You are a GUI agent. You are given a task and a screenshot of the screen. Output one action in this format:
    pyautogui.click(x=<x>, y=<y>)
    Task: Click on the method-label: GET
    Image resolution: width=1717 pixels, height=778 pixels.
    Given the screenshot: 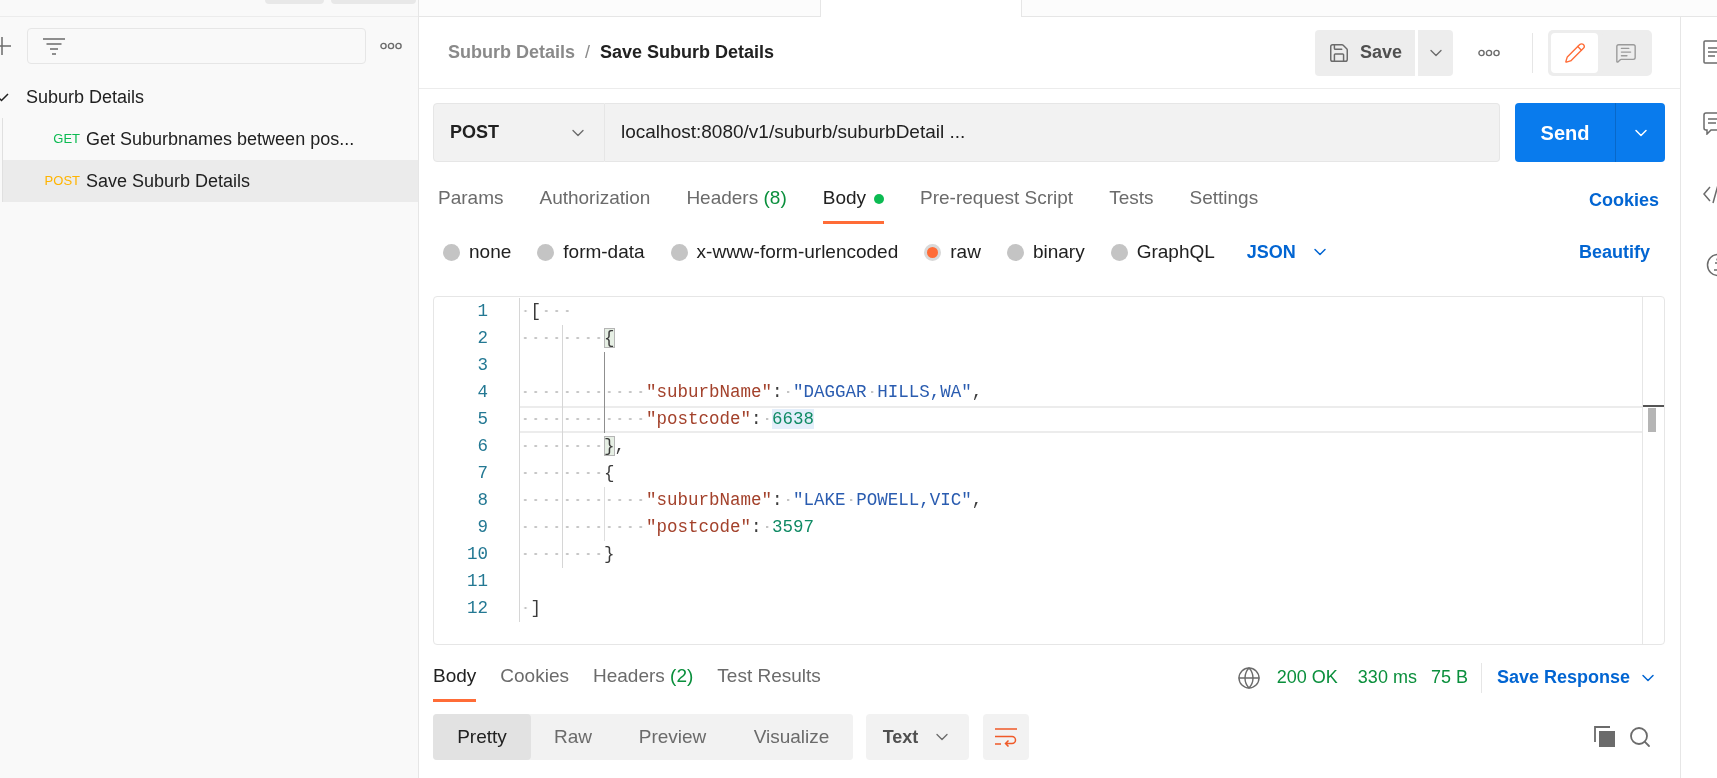 What is the action you would take?
    pyautogui.click(x=66, y=139)
    